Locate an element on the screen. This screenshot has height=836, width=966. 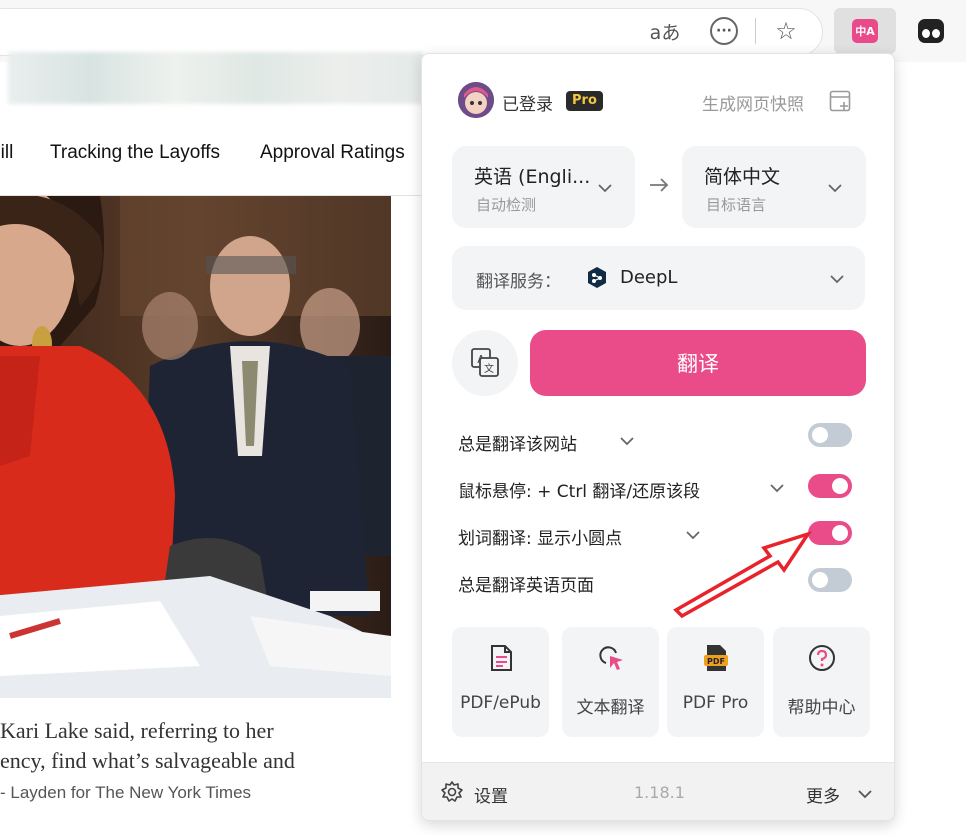
service-label: 翻译服务： is located at coordinates (518, 282).